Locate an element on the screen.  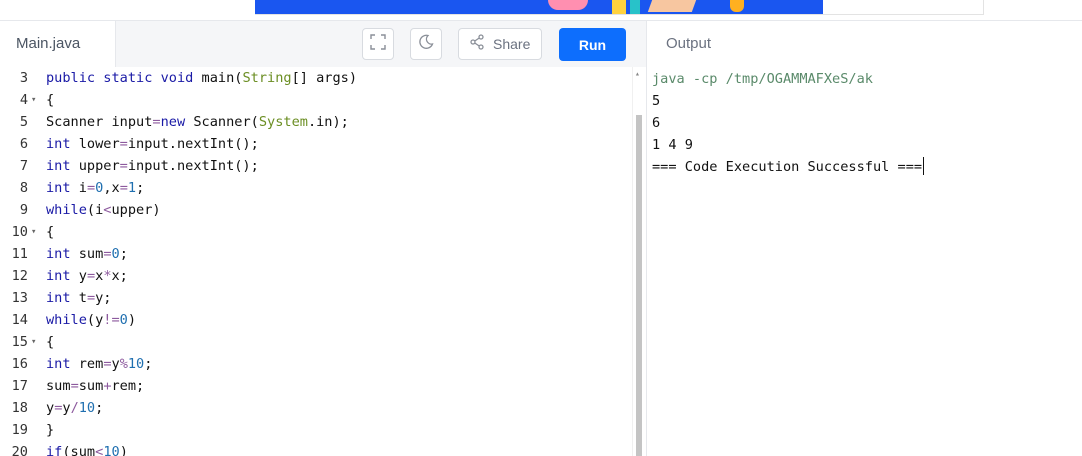
line-number: 17 is located at coordinates (19, 386).